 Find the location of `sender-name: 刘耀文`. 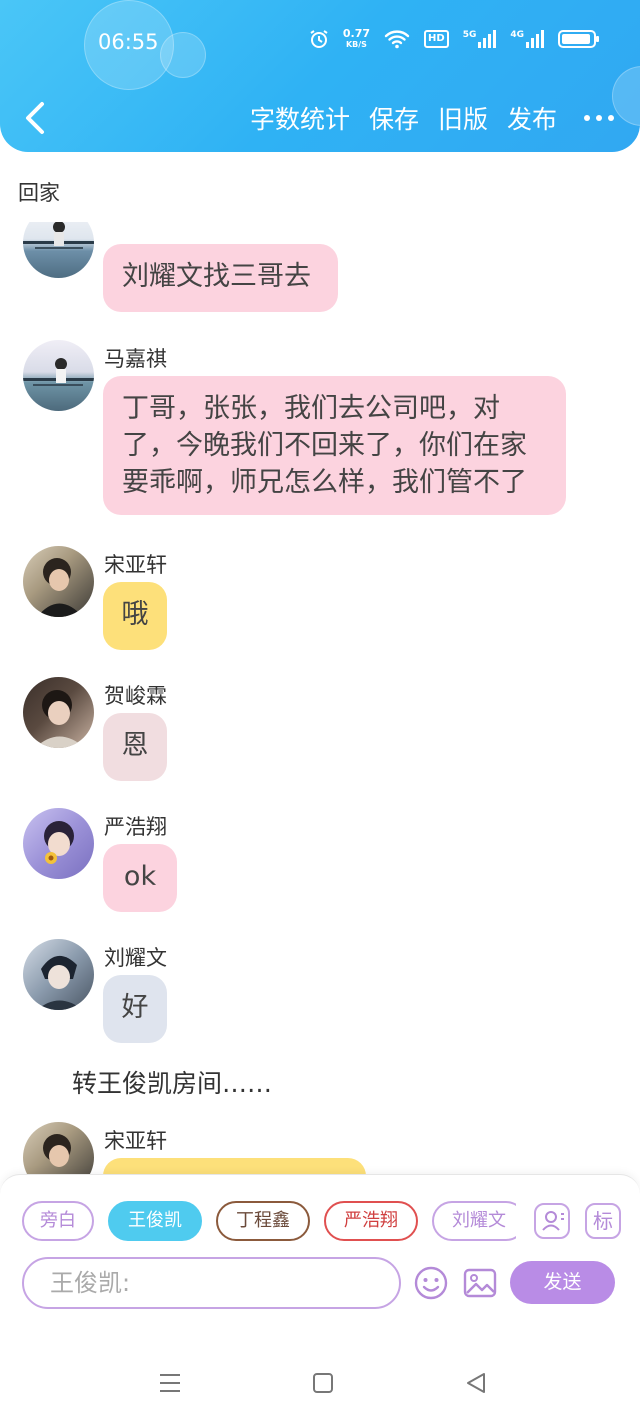

sender-name: 刘耀文 is located at coordinates (135, 958).